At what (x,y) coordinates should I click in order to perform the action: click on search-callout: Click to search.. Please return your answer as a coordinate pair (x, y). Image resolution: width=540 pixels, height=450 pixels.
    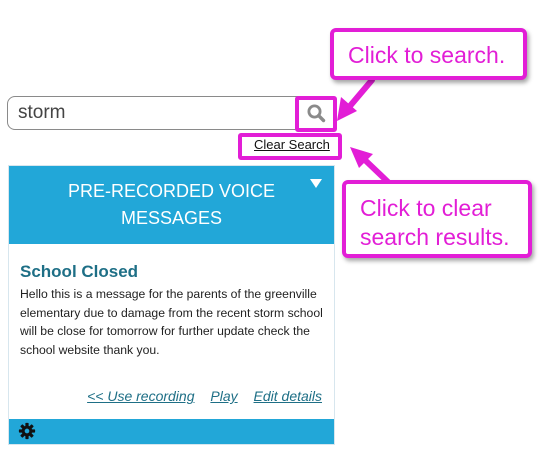
    Looking at the image, I should click on (428, 54).